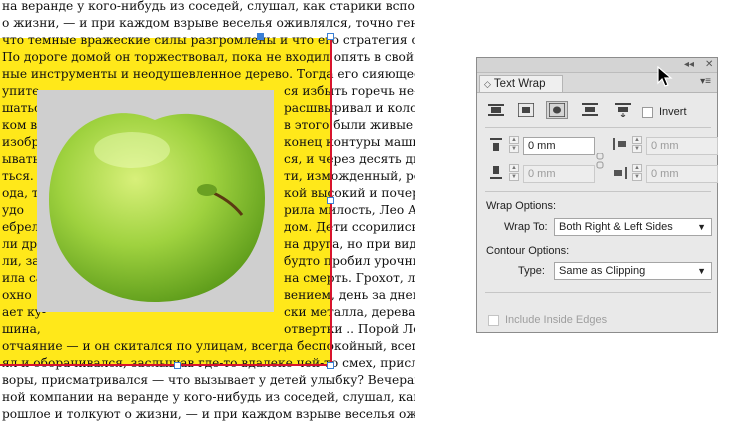 The height and width of the screenshot is (421, 750). What do you see at coordinates (620, 173) in the screenshot?
I see `right-offset-icon` at bounding box center [620, 173].